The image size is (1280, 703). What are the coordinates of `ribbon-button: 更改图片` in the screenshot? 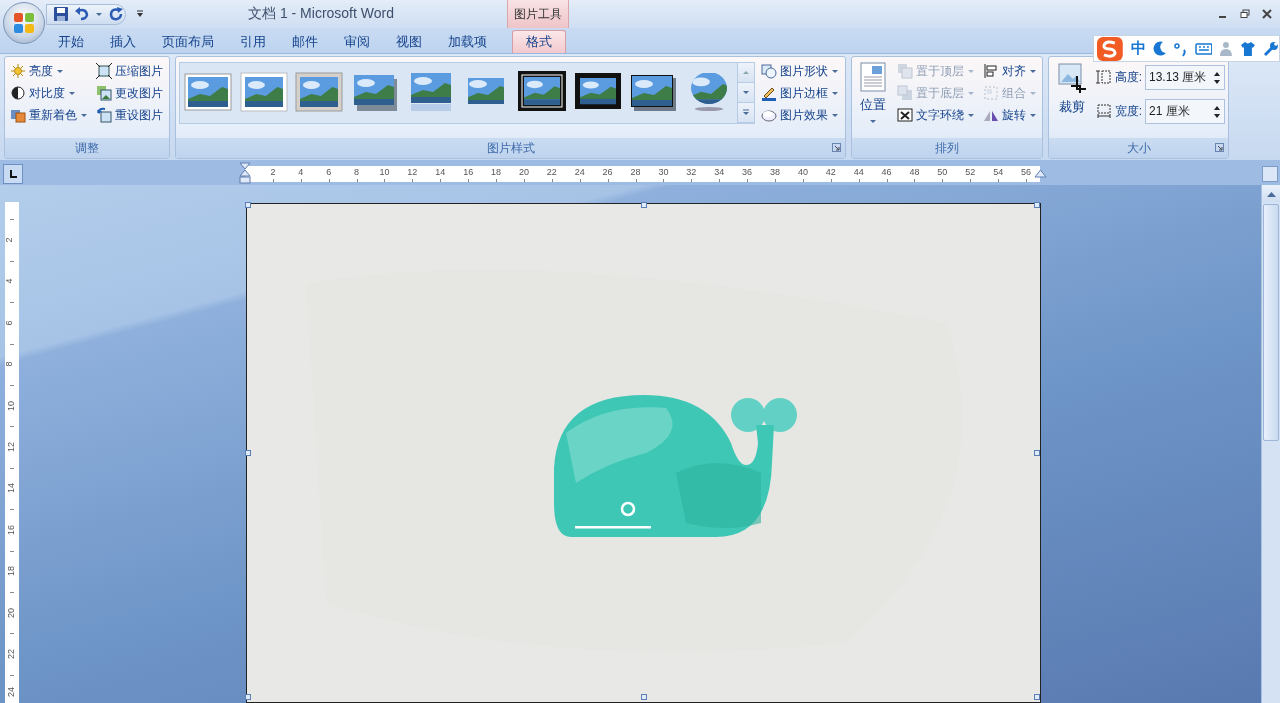 It's located at (129, 93).